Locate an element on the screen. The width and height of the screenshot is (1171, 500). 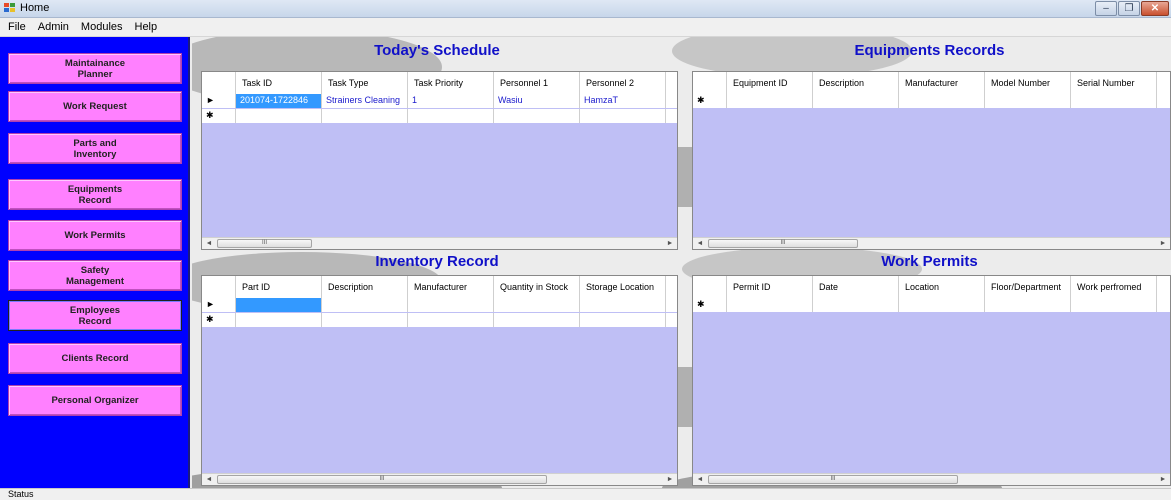
cell: 201074-1722846 is located at coordinates (279, 101).